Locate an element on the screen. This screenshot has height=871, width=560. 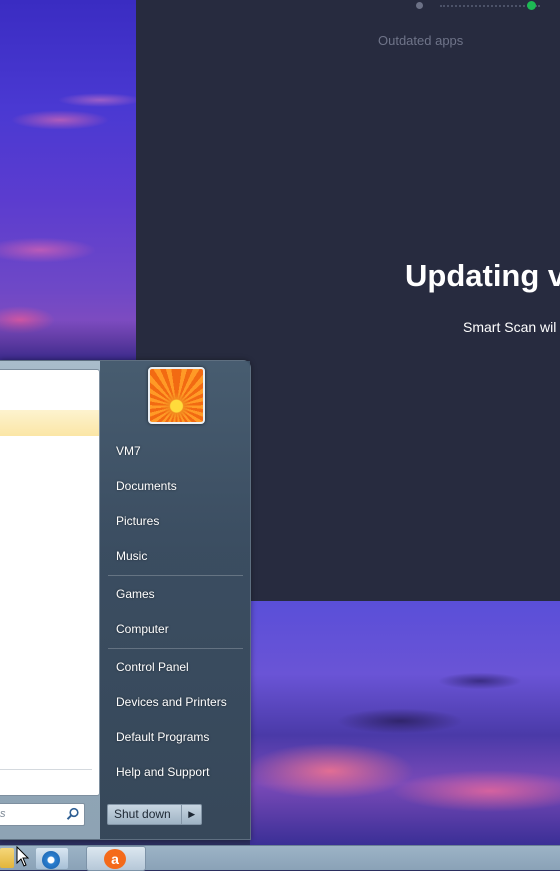
step-label: Outdated apps is located at coordinates (421, 40).